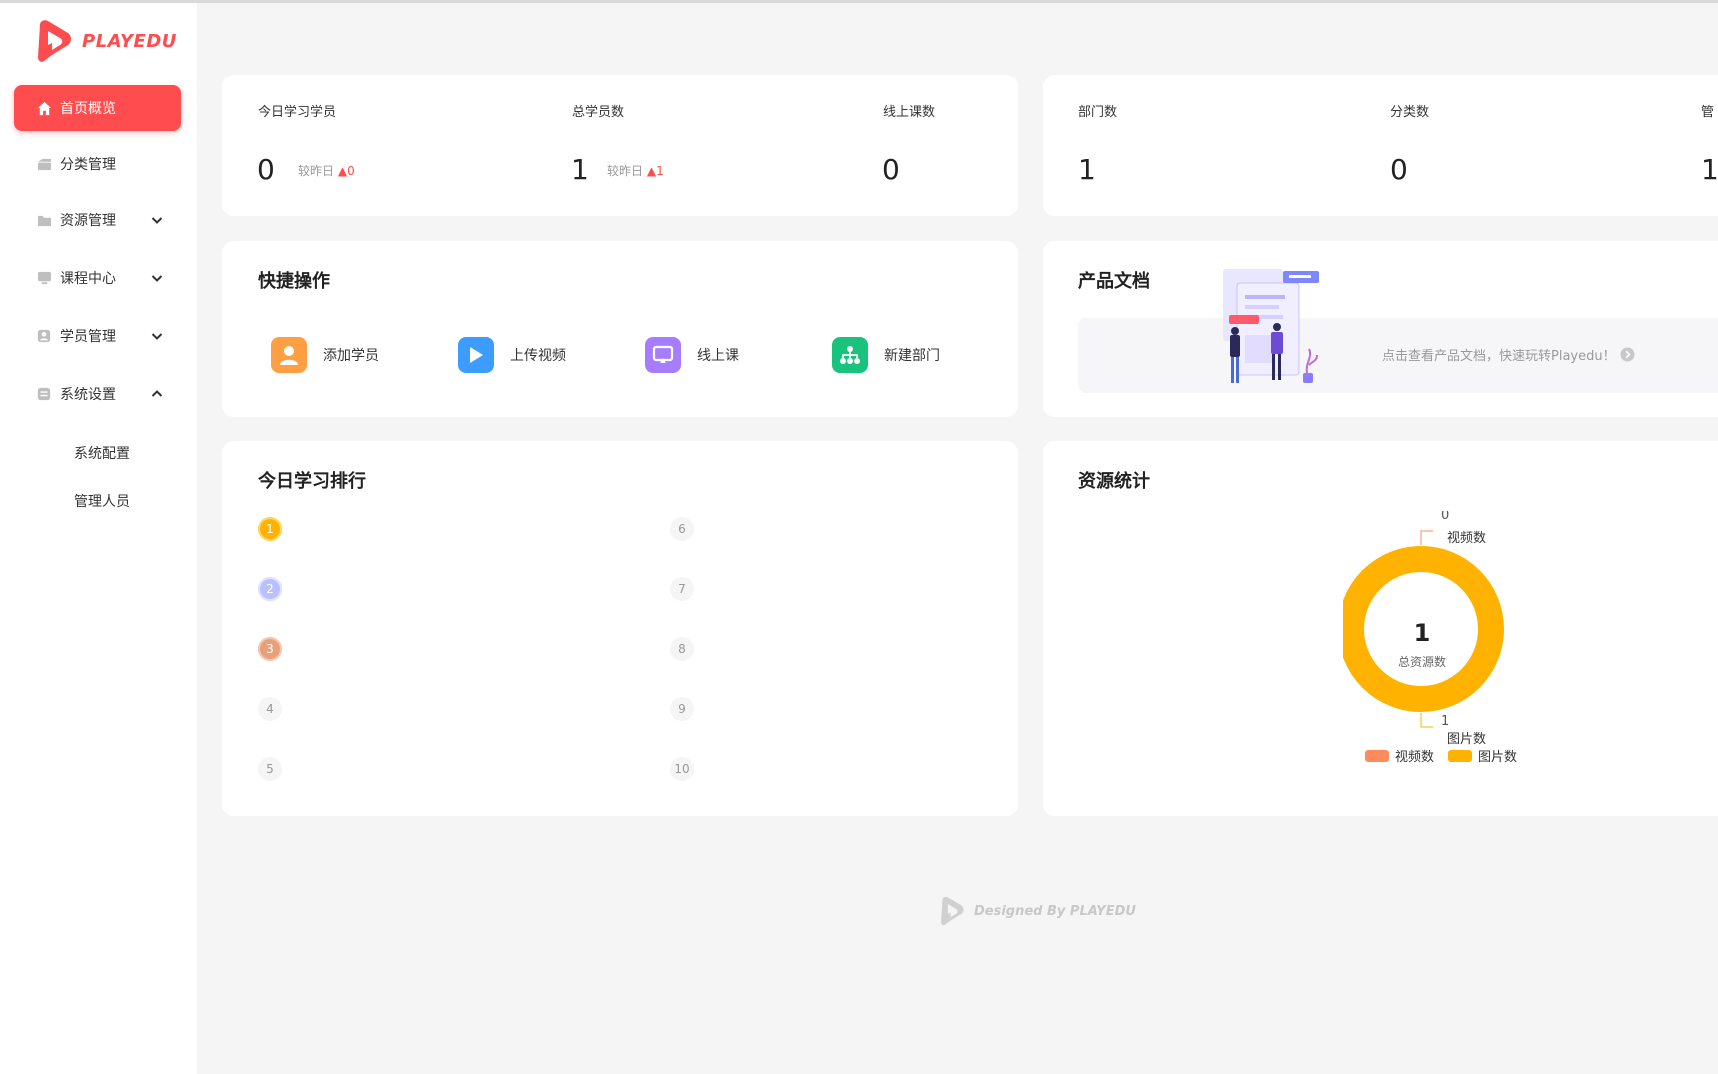 The height and width of the screenshot is (1074, 1718). I want to click on quick-action-new-department: 新建部门, so click(886, 355).